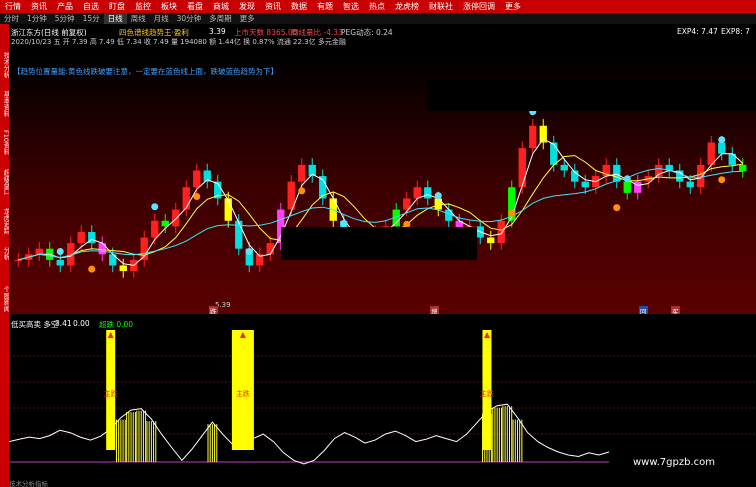 Image resolution: width=756 pixels, height=487 pixels. I want to click on menu-item-12: 有题, so click(325, 6).